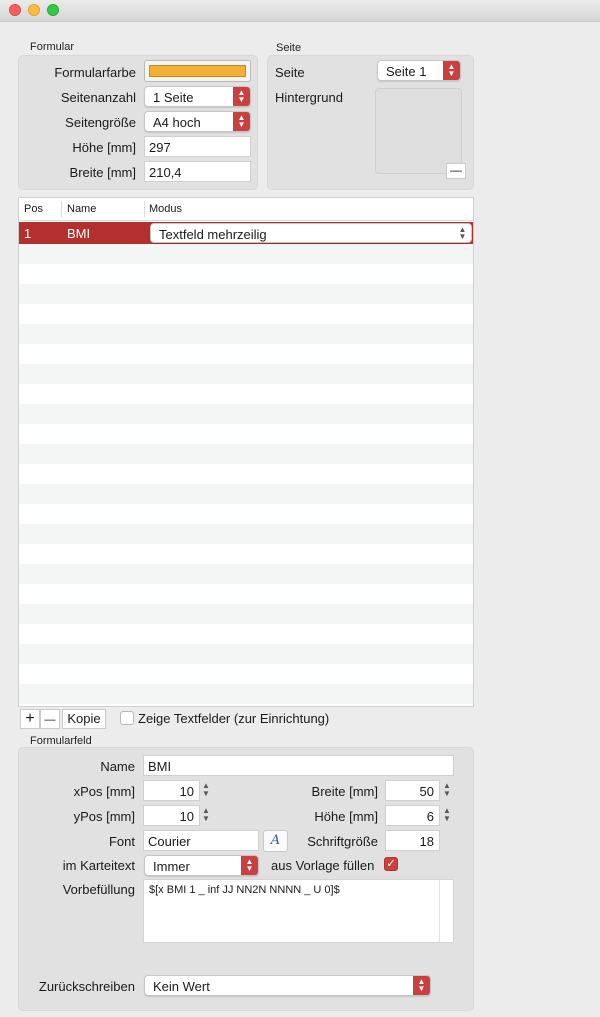  What do you see at coordinates (206, 815) in the screenshot?
I see `ypos-stepper: ▲ ▼` at bounding box center [206, 815].